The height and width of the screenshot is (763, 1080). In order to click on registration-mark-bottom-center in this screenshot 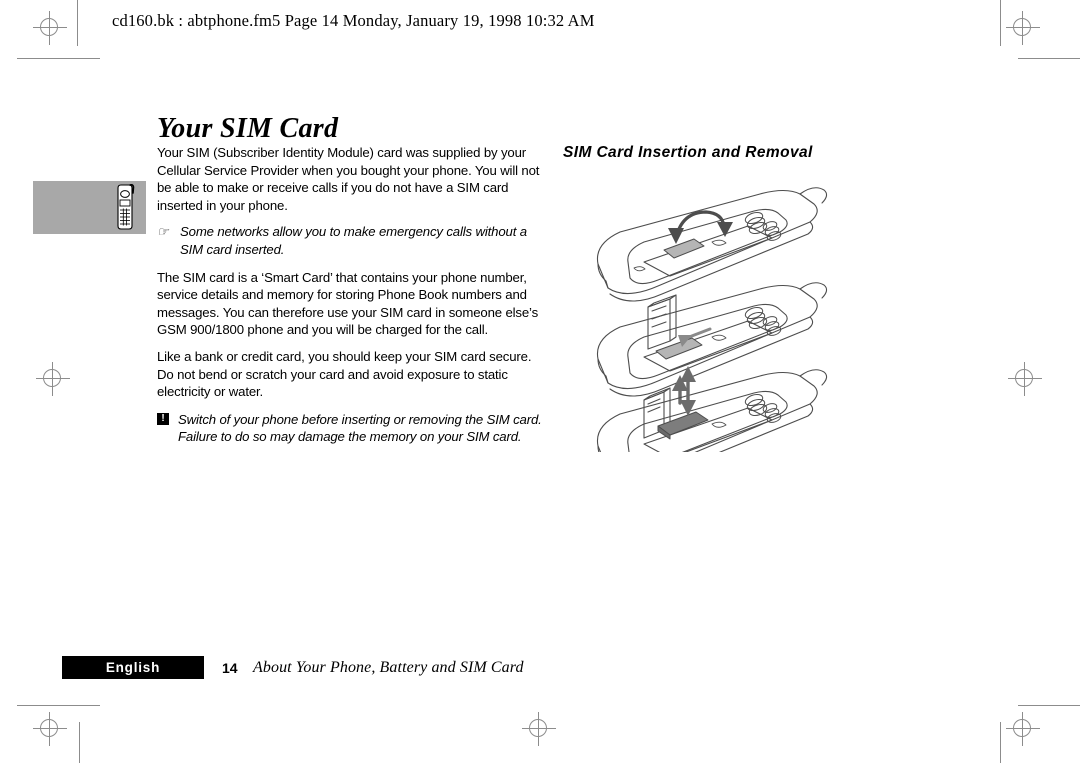, I will do `click(539, 729)`.